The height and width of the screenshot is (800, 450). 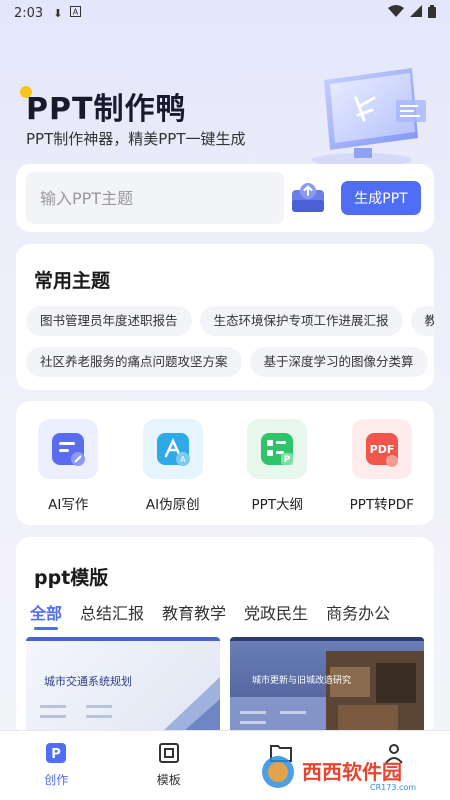 I want to click on template-thumbnail: 城市更新与旧城改造研究, so click(x=327, y=687).